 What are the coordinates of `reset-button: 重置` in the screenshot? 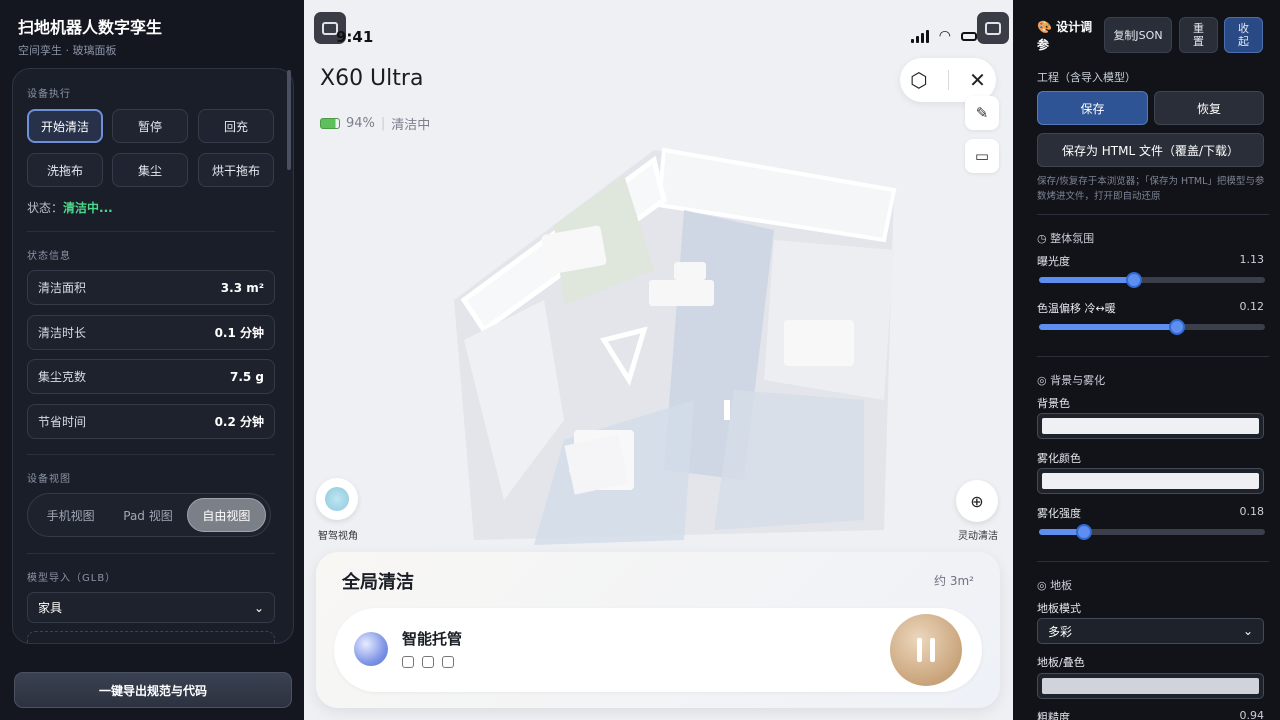 It's located at (1198, 35).